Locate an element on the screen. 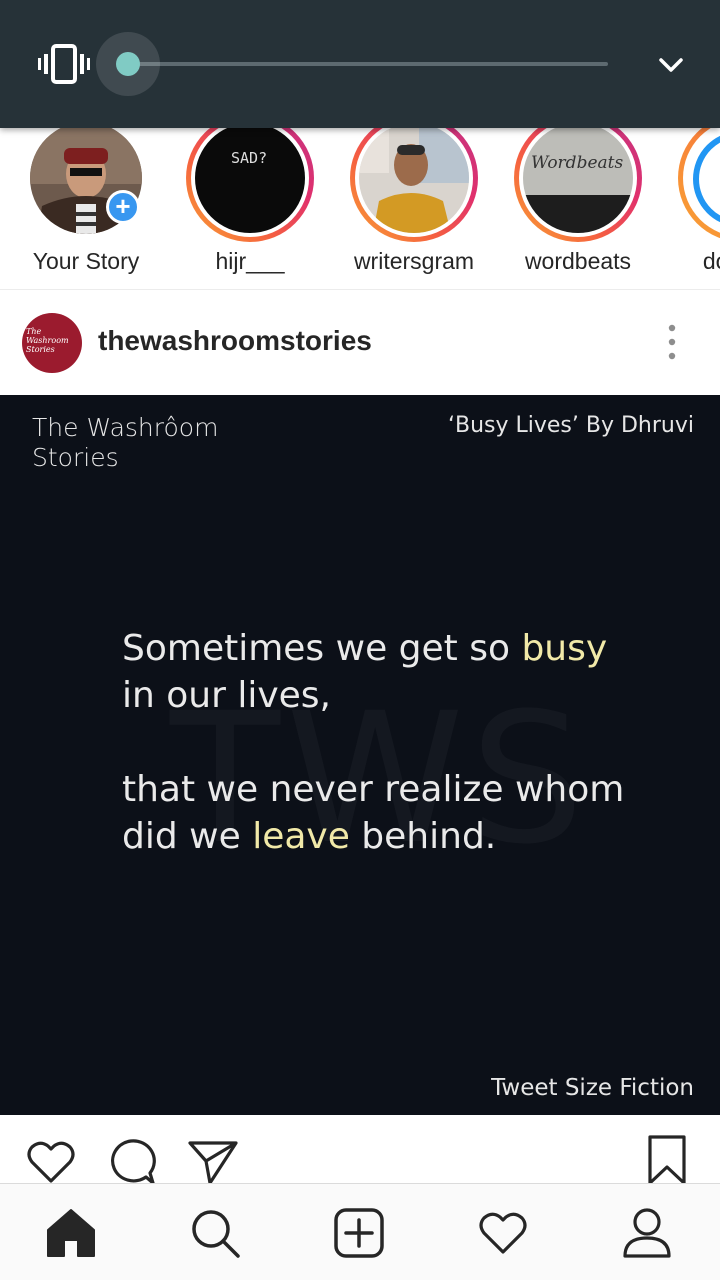  avatar: The Washroom Stories is located at coordinates (52, 343).